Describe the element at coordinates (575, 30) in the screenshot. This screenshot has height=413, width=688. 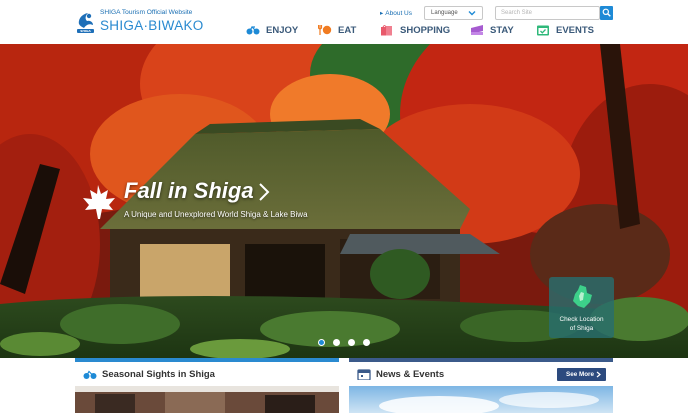
I see `nav-events-label: EVENTS` at that location.